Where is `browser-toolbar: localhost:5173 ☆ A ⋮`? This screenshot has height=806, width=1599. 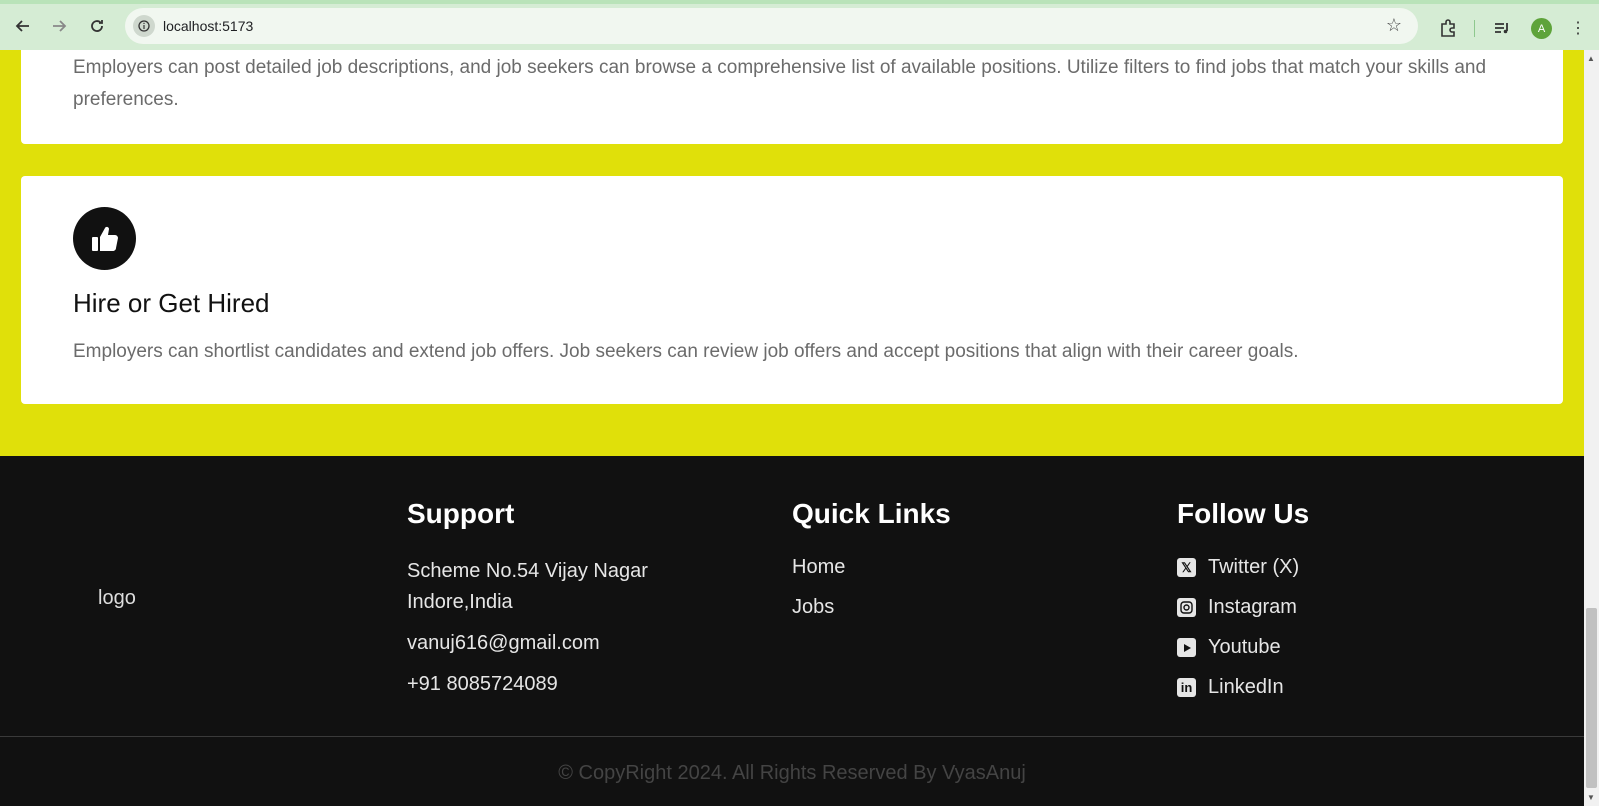
browser-toolbar: localhost:5173 ☆ A ⋮ is located at coordinates (799, 25).